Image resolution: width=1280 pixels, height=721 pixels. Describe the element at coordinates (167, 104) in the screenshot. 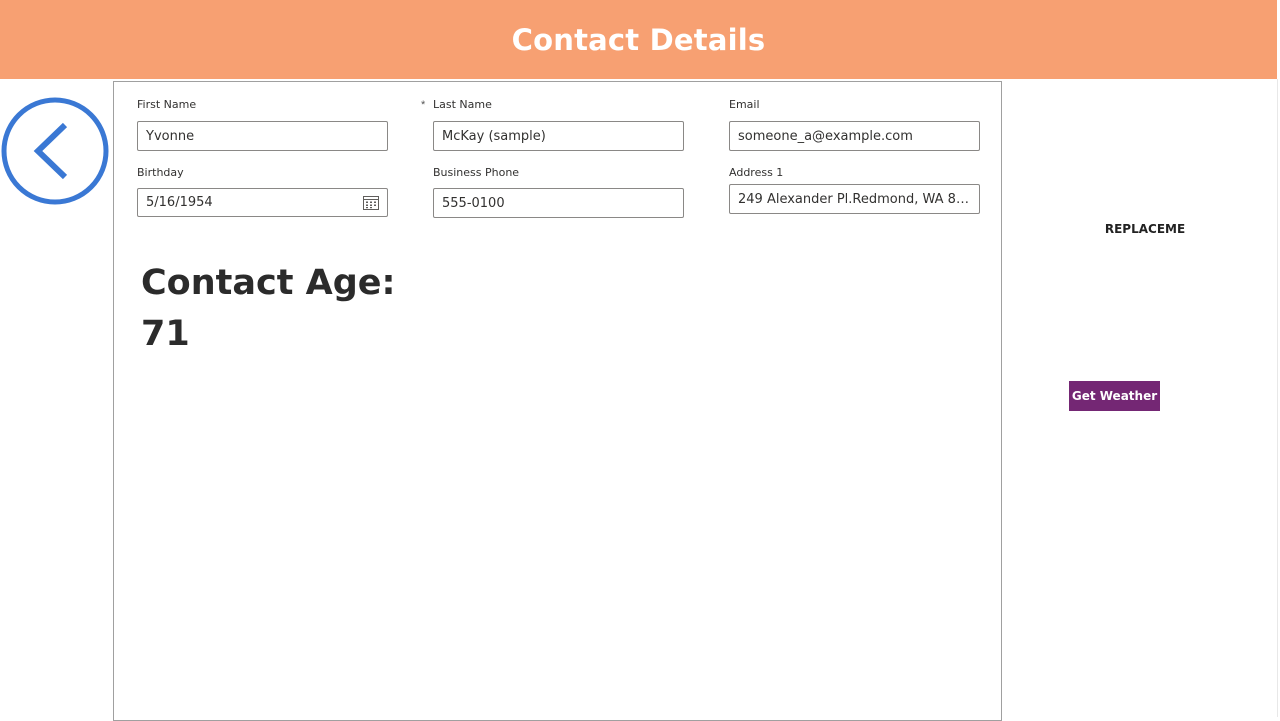

I see `first-name-label: First Name` at that location.